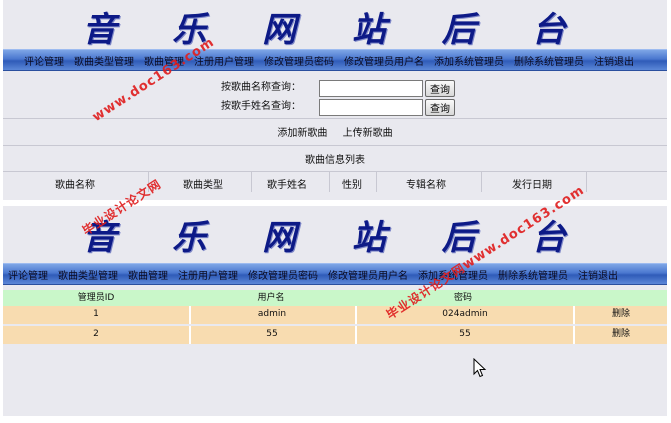  What do you see at coordinates (271, 298) in the screenshot?
I see `col-username: 用户名` at bounding box center [271, 298].